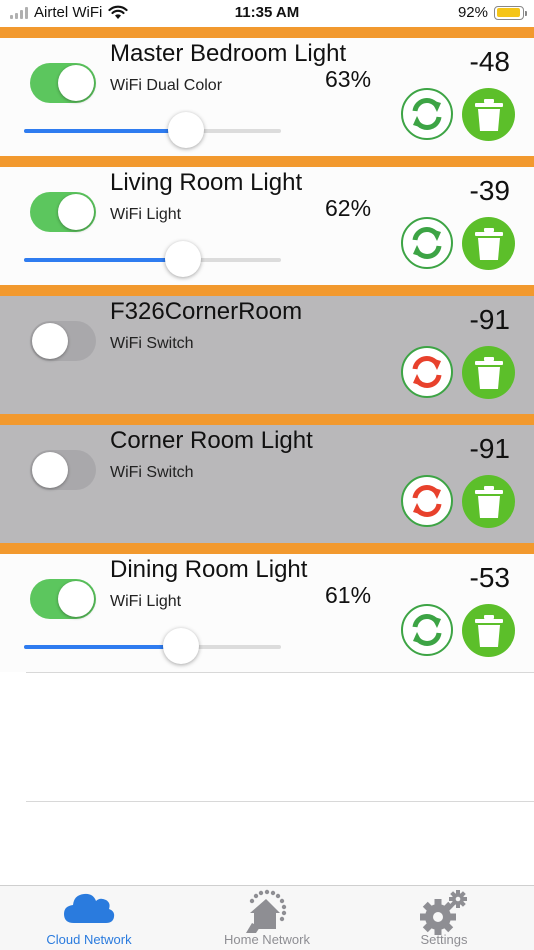 The height and width of the screenshot is (950, 534). I want to click on signal-strength: -53, so click(489, 577).